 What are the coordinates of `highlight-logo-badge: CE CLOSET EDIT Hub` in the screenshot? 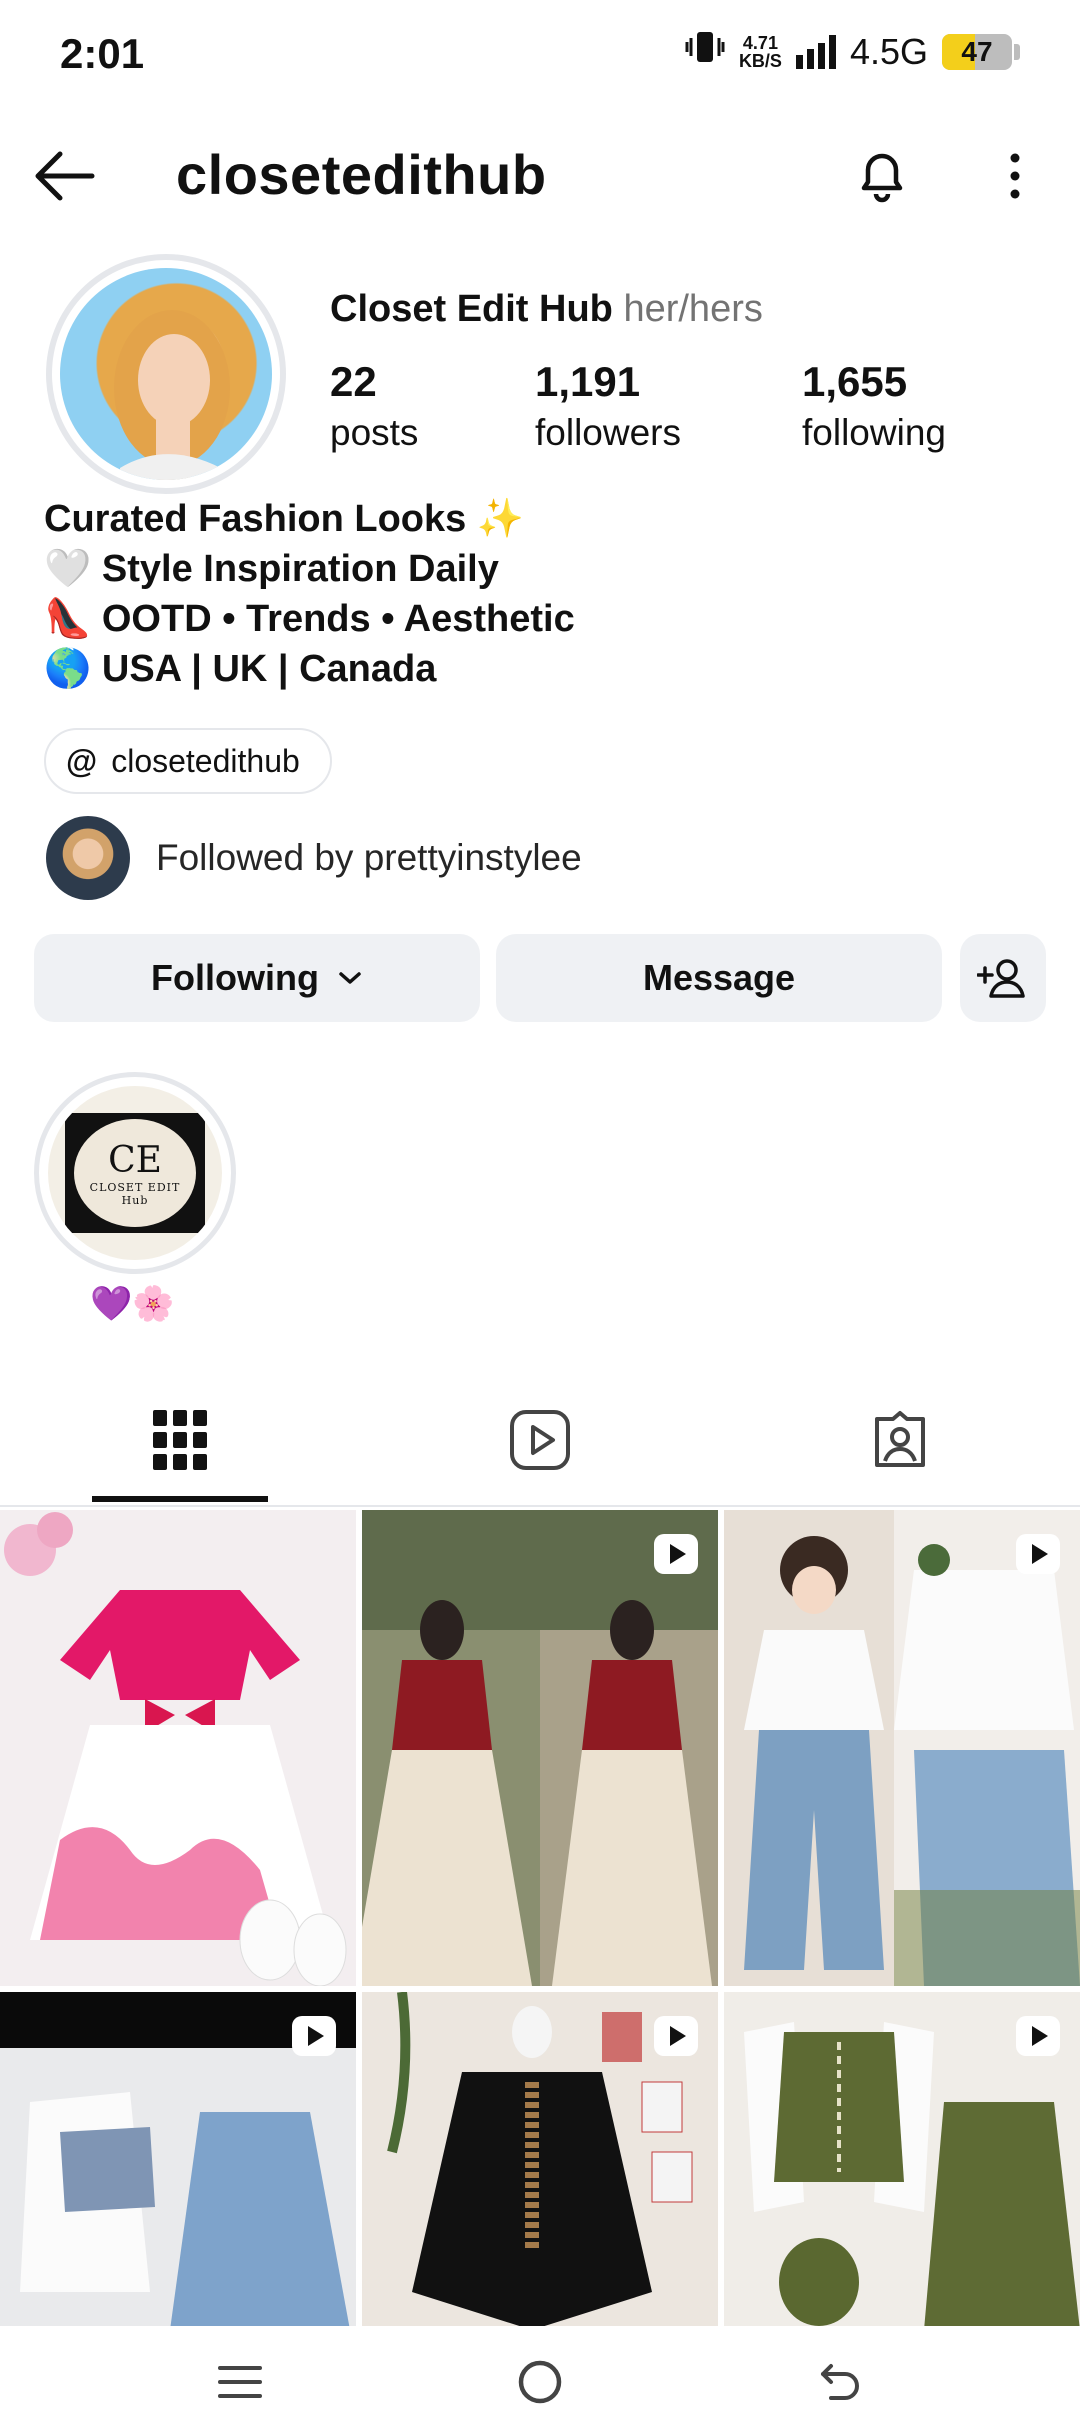 It's located at (135, 1173).